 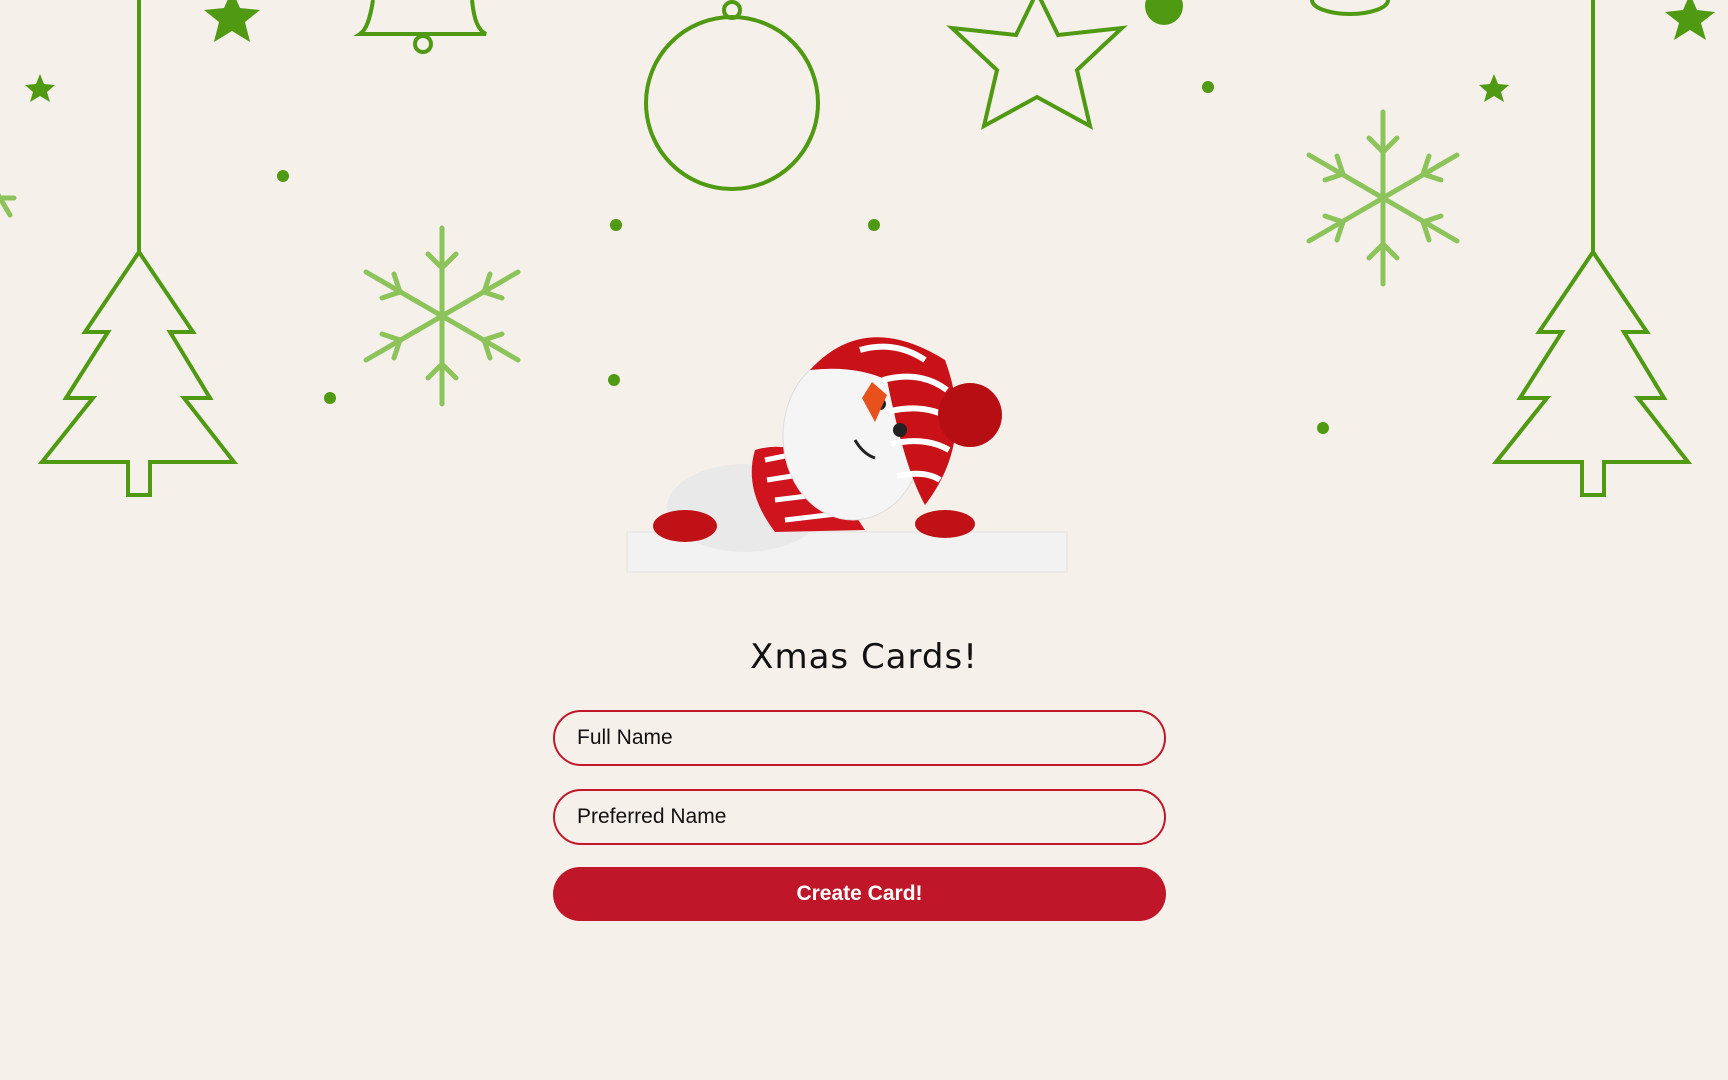 I want to click on left-tree-icon, so click(x=138, y=372).